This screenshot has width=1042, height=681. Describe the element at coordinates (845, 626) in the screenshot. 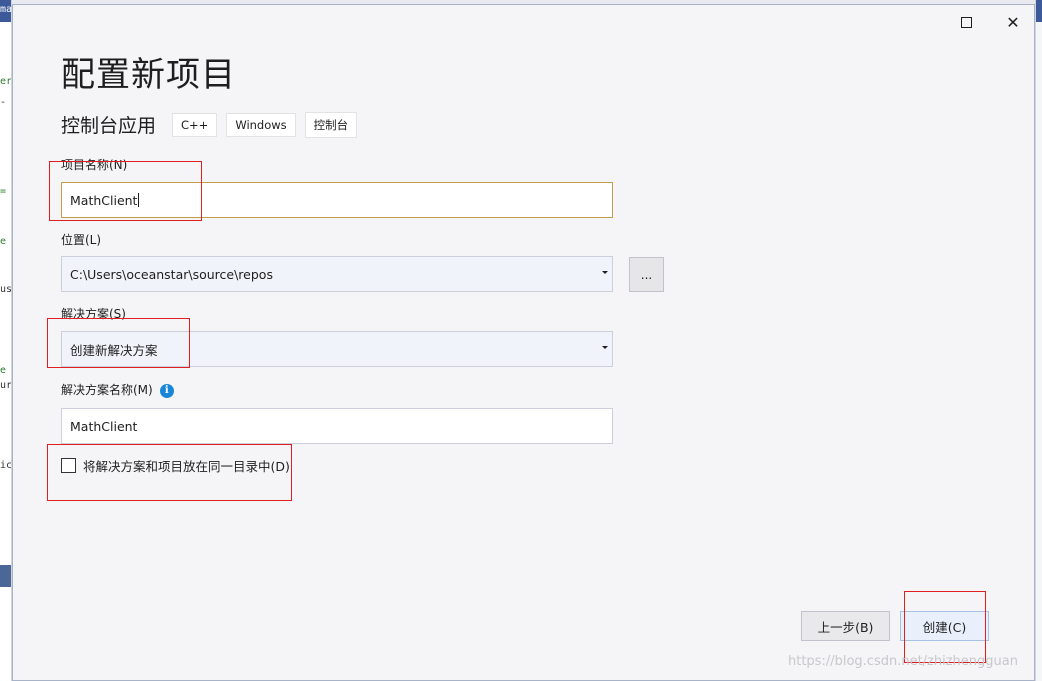

I see `back-button: 上一步(B)` at that location.